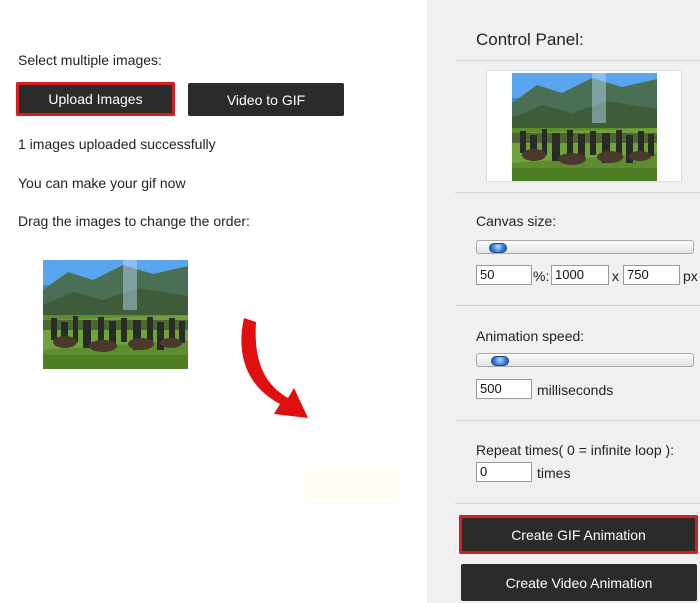  Describe the element at coordinates (690, 276) in the screenshot. I see `px-unit-label: px` at that location.